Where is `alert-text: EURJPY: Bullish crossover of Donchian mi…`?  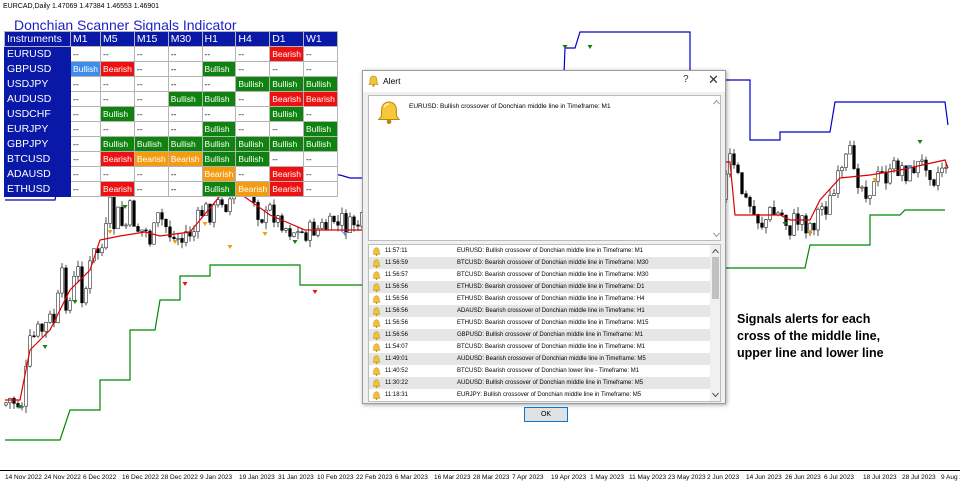
alert-text: EURJPY: Bullish crossover of Donchian mi… is located at coordinates (549, 394).